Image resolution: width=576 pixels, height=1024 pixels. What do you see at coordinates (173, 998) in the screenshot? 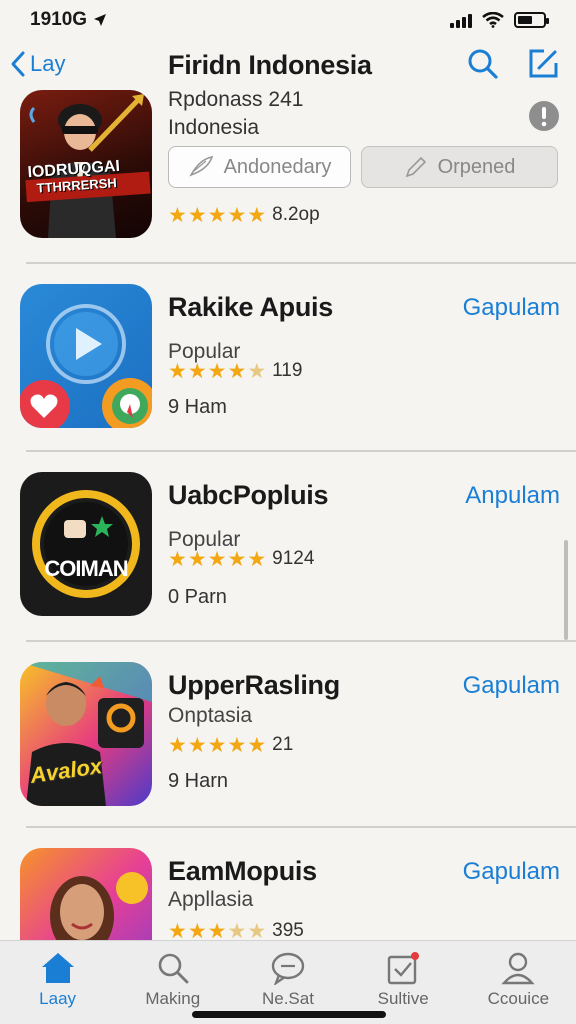
I see `tab-label: Making` at bounding box center [173, 998].